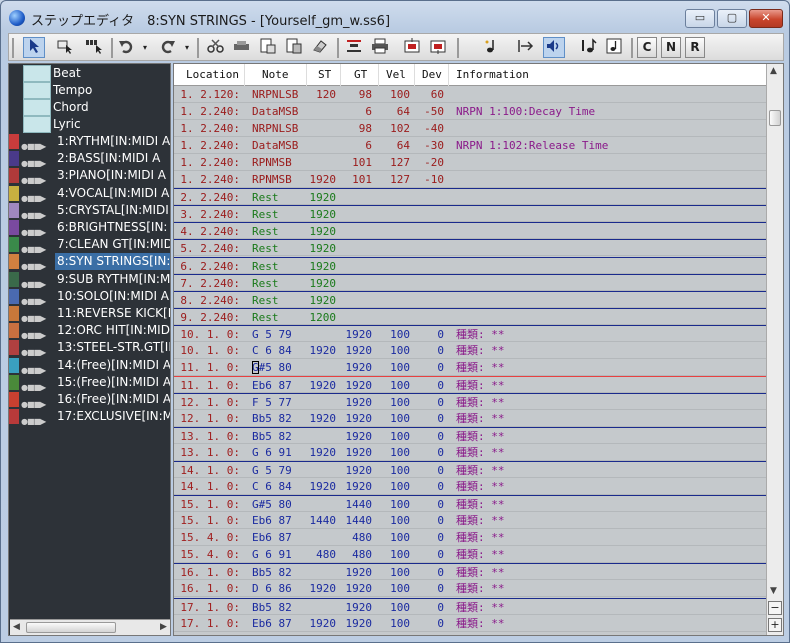 The width and height of the screenshot is (790, 643). I want to click on col-header-note: Note, so click(275, 74).